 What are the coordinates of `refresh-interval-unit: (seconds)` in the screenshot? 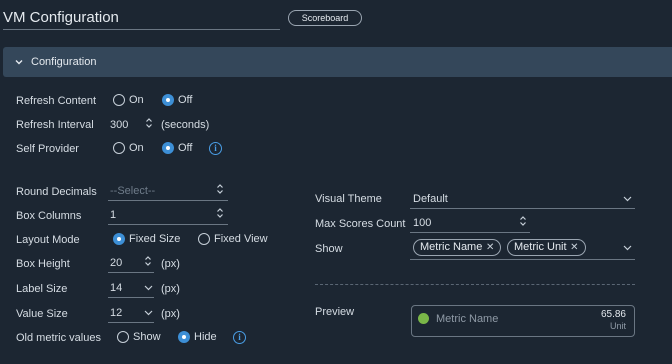 It's located at (185, 125).